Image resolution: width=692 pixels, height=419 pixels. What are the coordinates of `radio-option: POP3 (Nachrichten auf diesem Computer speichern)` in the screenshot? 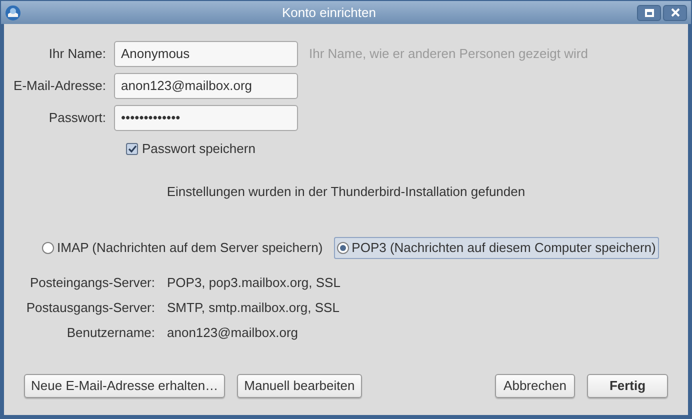 It's located at (496, 248).